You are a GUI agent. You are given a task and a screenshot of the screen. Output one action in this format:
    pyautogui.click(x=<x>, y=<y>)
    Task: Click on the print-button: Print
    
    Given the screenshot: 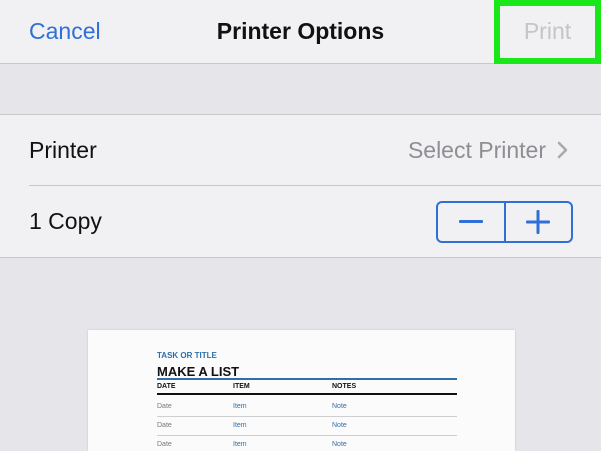 What is the action you would take?
    pyautogui.click(x=547, y=31)
    